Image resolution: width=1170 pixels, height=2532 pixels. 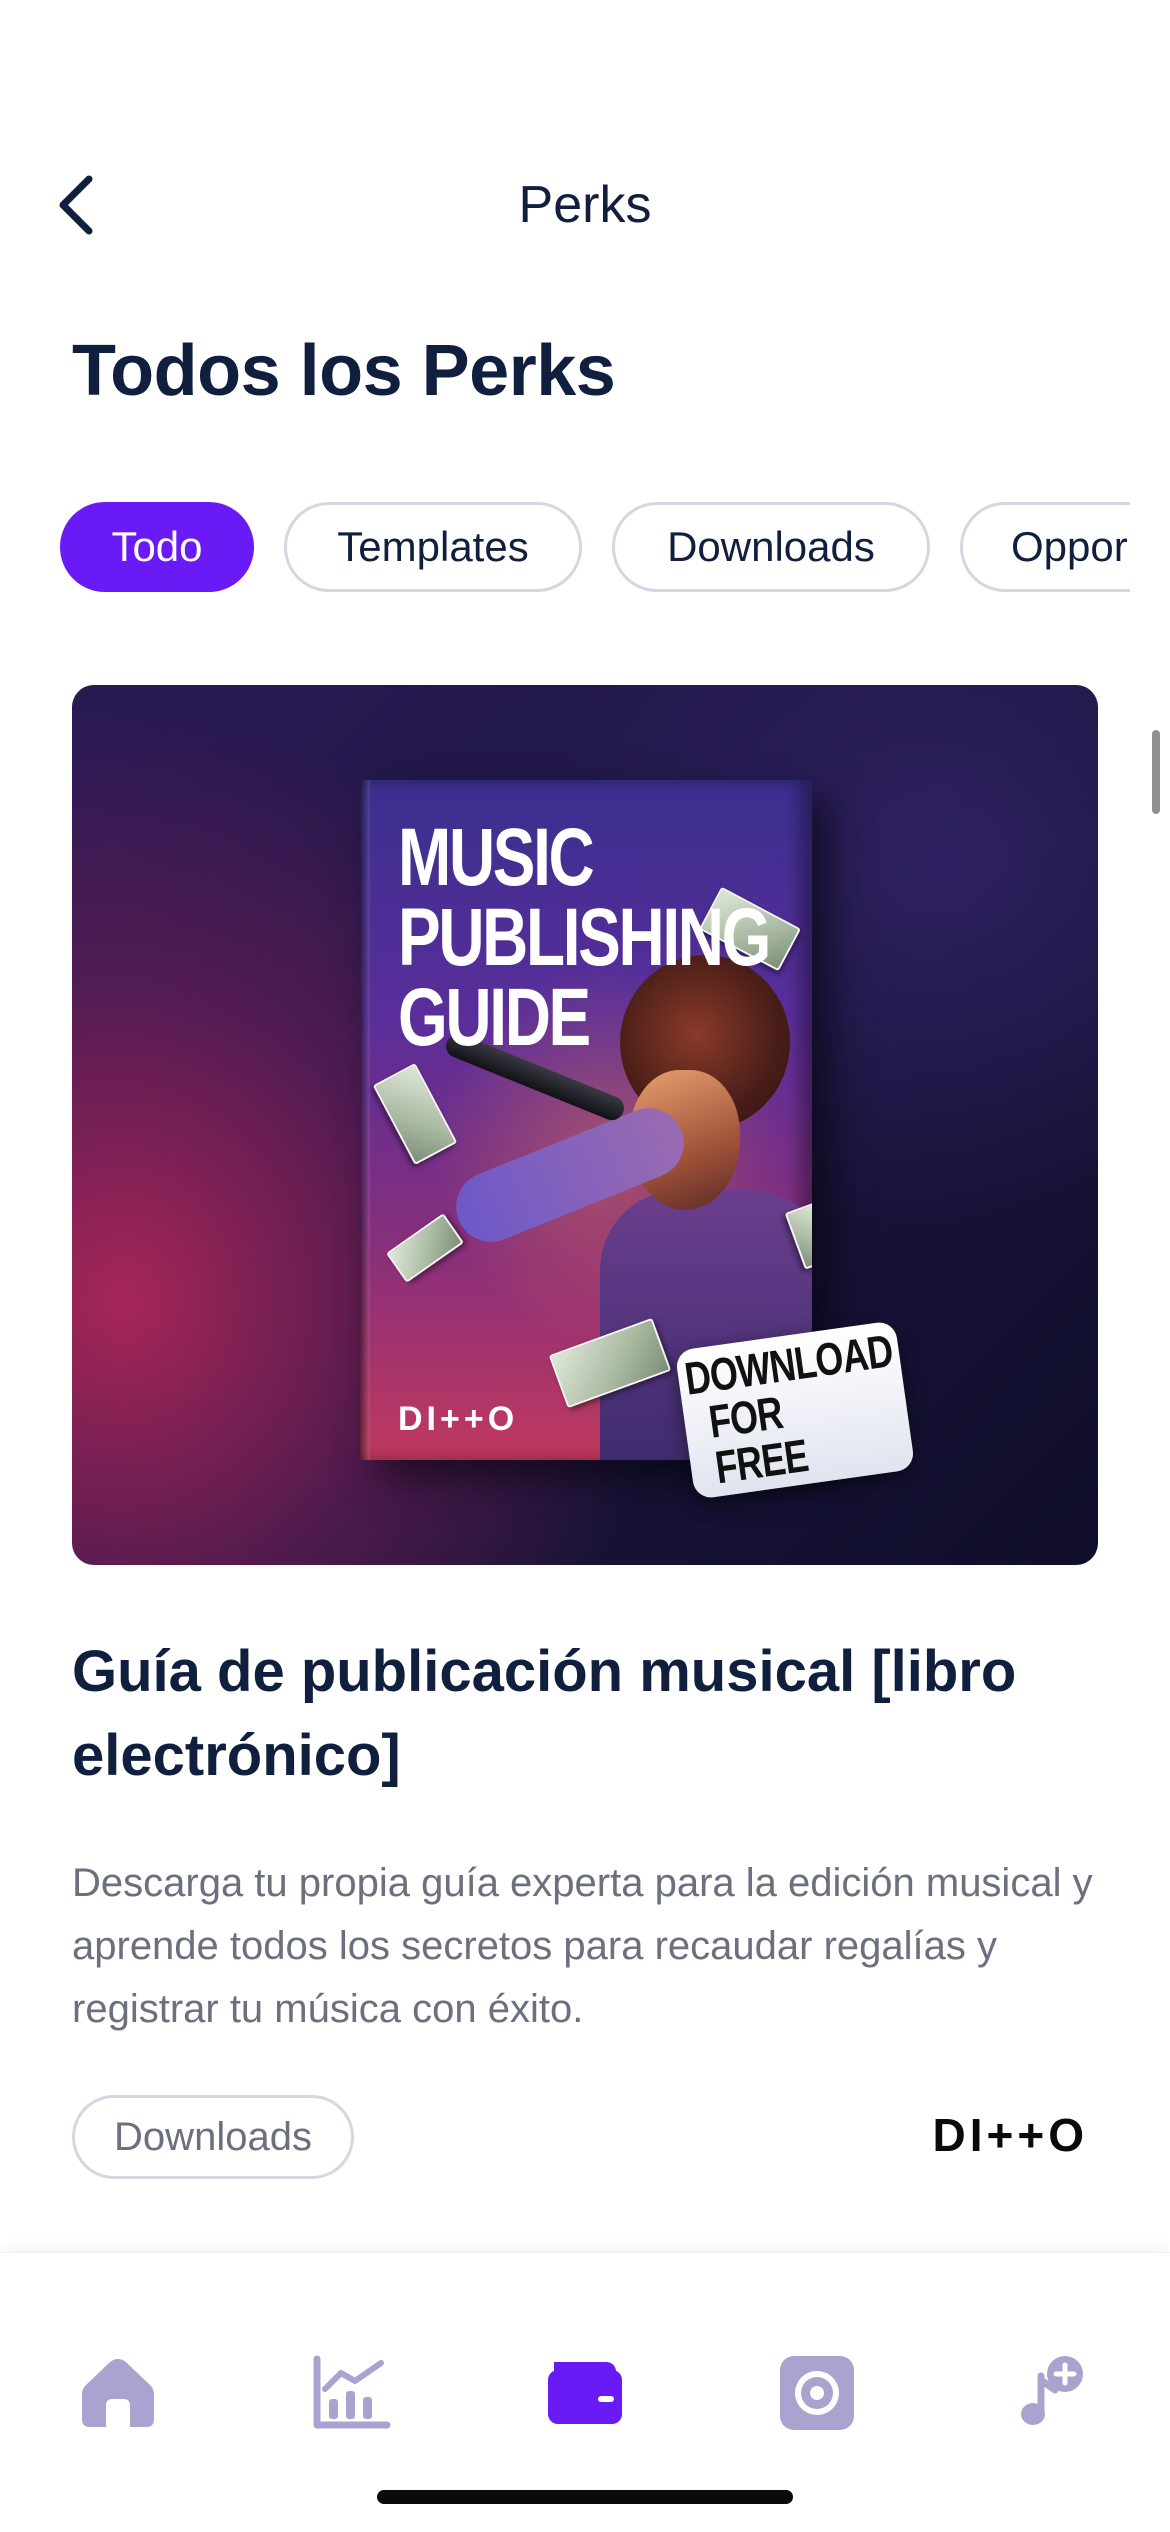 I want to click on home-icon, so click(x=118, y=2393).